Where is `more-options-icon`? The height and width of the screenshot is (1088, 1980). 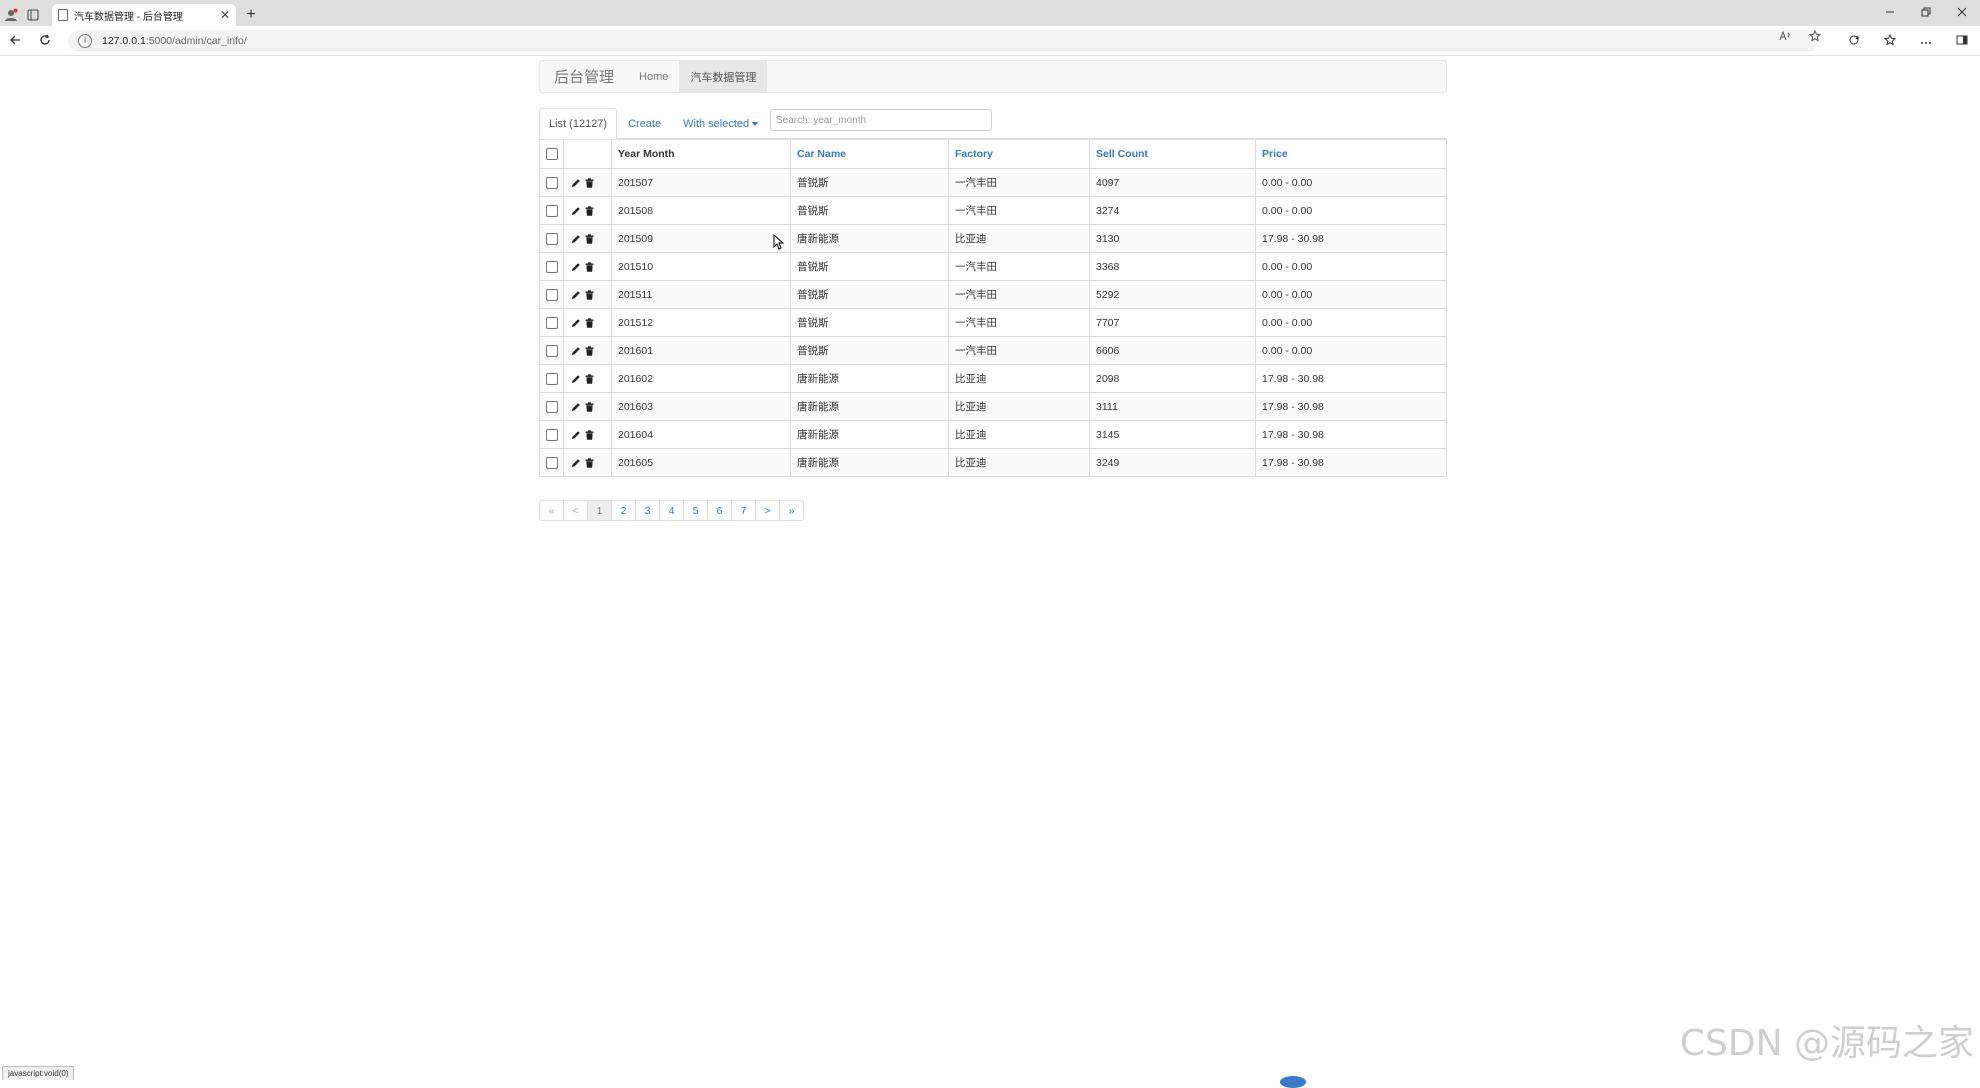
more-options-icon is located at coordinates (1926, 41).